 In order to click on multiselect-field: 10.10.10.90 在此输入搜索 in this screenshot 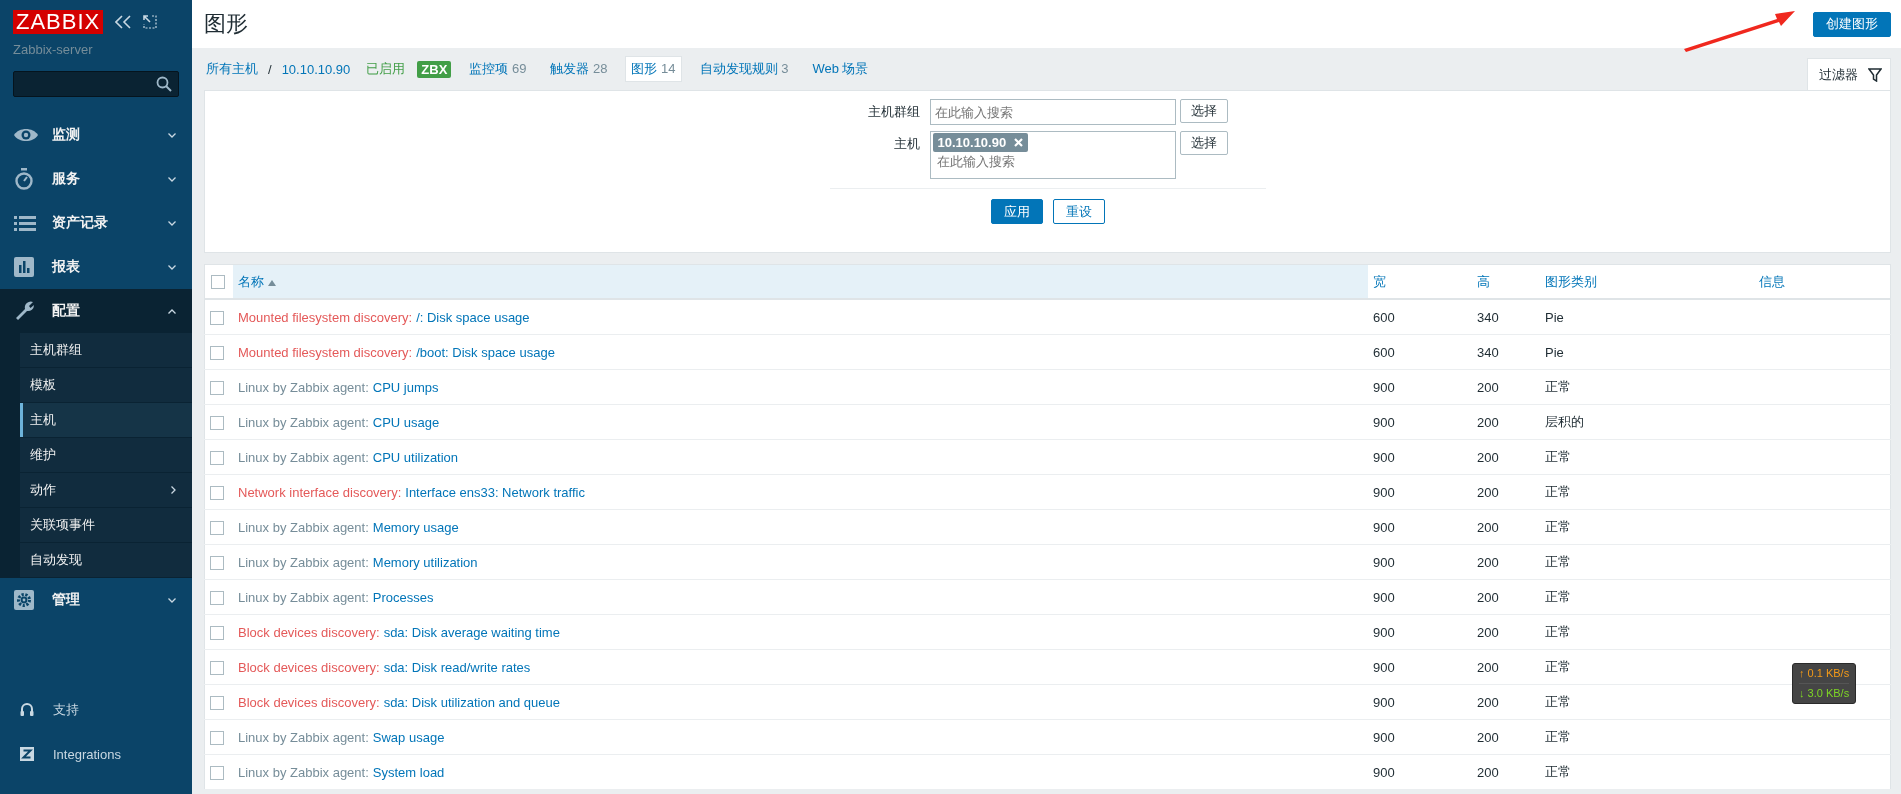, I will do `click(1052, 155)`.